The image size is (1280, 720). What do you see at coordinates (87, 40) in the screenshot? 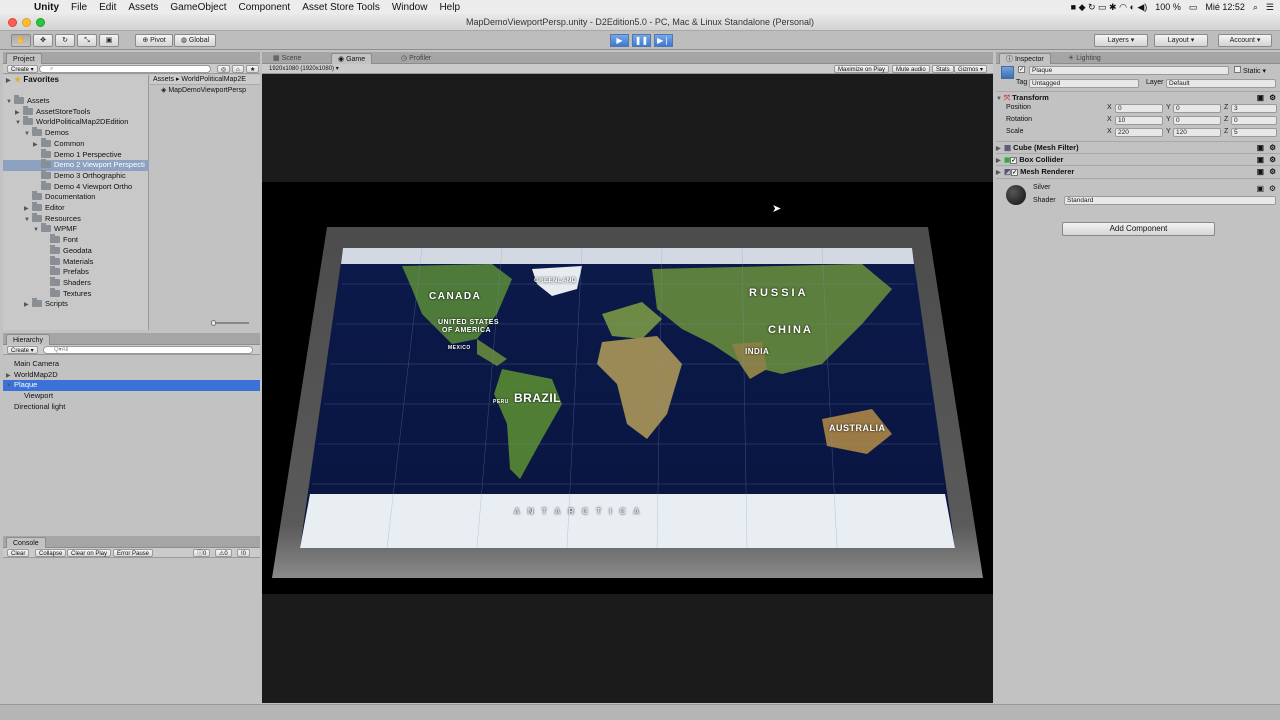
I see `scale-tool-button: ⤡` at bounding box center [87, 40].